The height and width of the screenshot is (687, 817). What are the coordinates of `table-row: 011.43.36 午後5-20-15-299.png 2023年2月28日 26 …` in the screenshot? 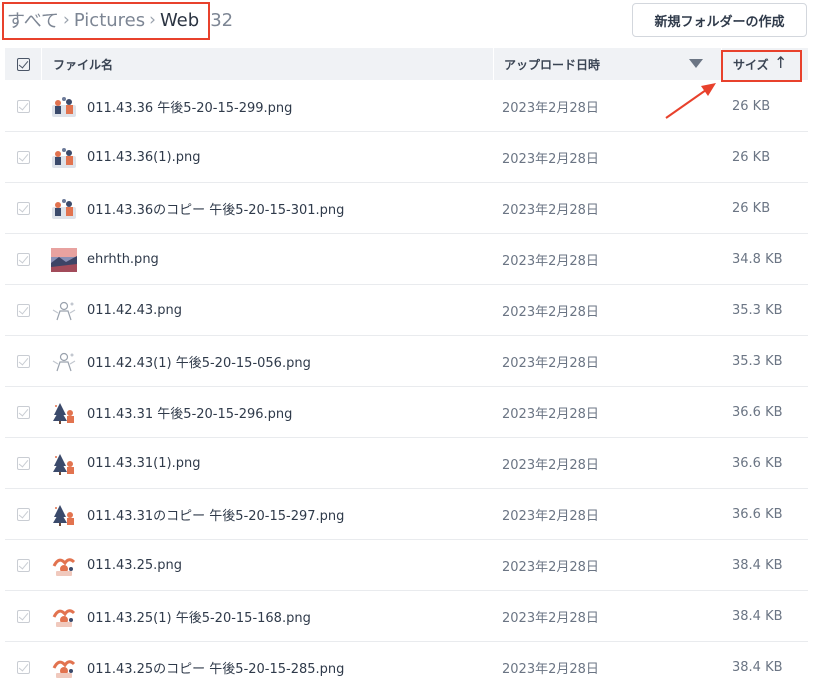 It's located at (406, 106).